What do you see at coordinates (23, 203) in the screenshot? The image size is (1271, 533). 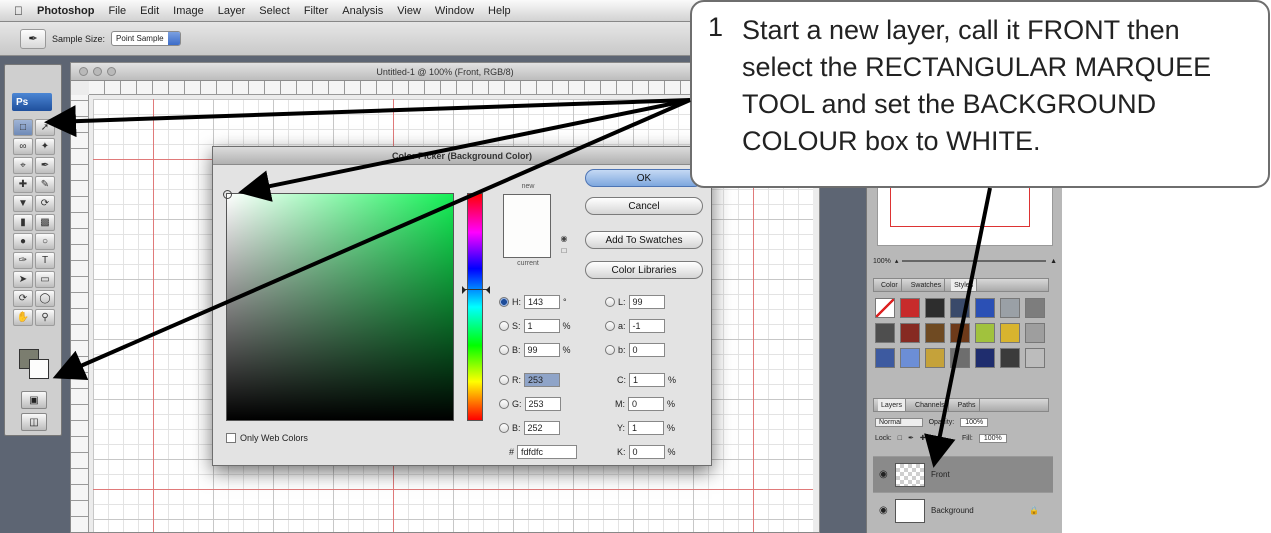 I see `clone-stamp-tool: ▼` at bounding box center [23, 203].